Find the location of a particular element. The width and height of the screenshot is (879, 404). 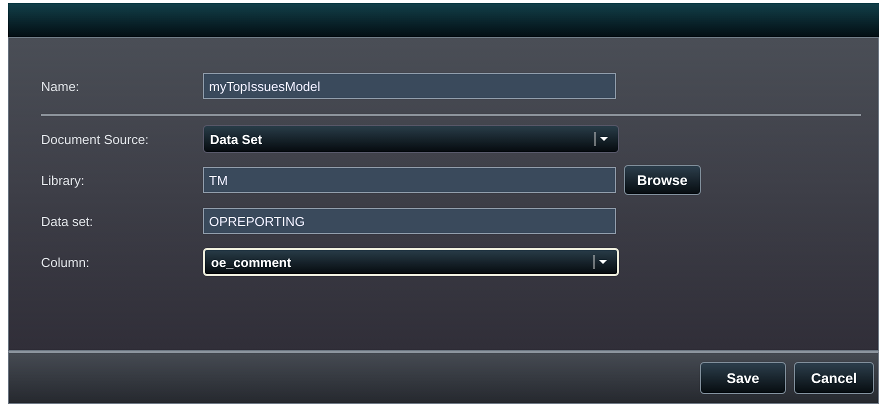

field-label: Document Source: is located at coordinates (95, 139).